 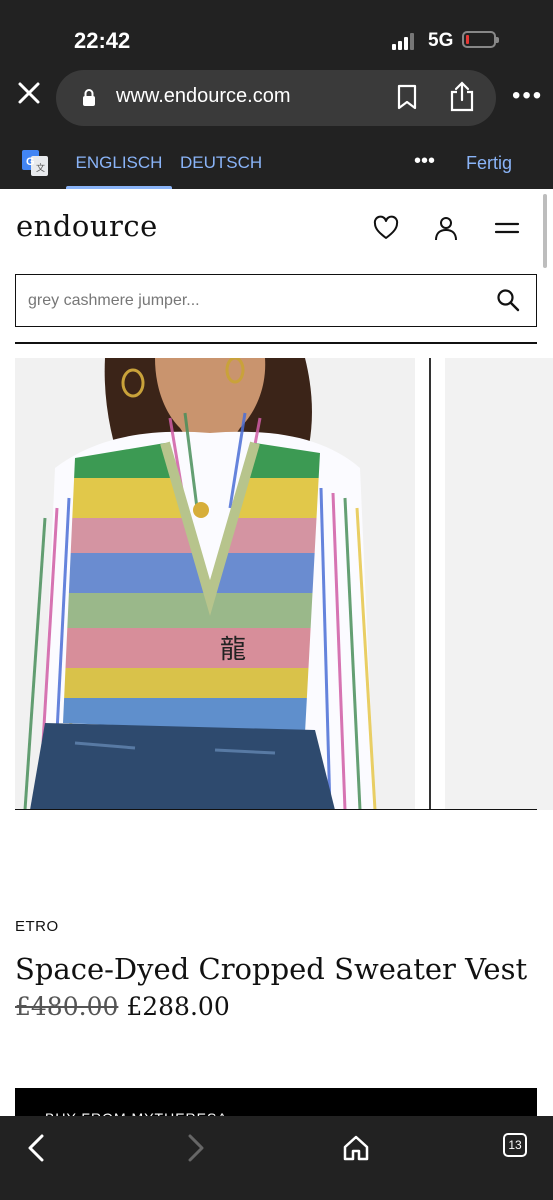 What do you see at coordinates (102, 40) in the screenshot?
I see `status-time: 22:42` at bounding box center [102, 40].